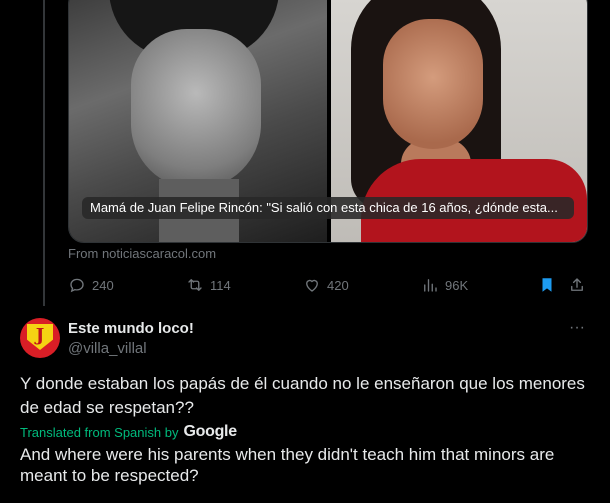 Image resolution: width=610 pixels, height=503 pixels. Describe the element at coordinates (444, 285) in the screenshot. I see `views-button: 96K` at that location.